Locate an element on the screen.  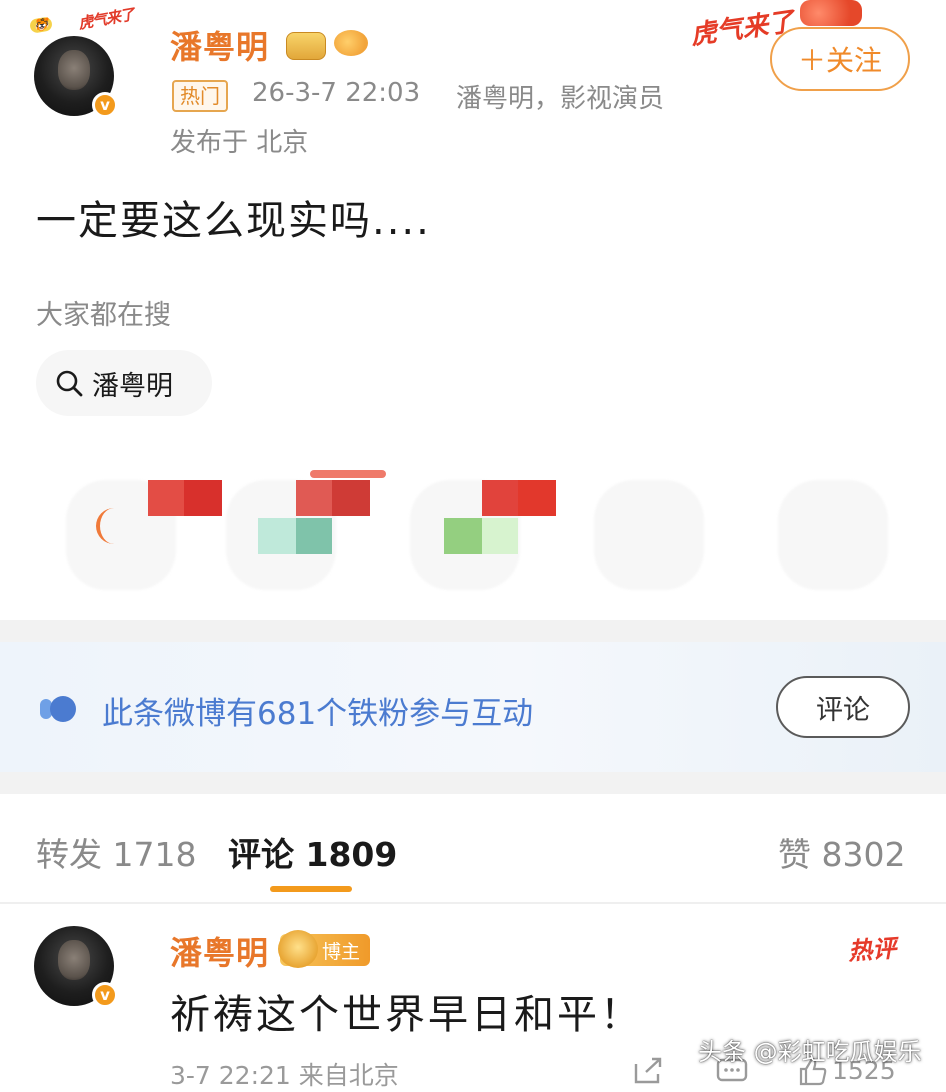
avatar-sticker: 🐯 is located at coordinates (41, 25).